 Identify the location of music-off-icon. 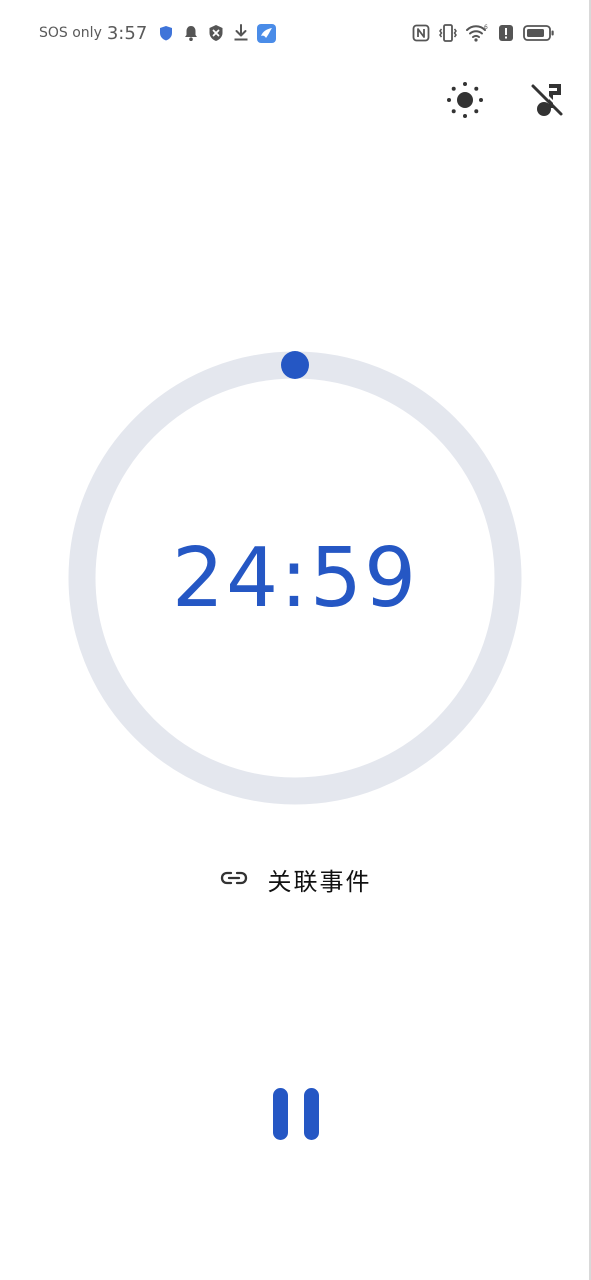
(547, 102).